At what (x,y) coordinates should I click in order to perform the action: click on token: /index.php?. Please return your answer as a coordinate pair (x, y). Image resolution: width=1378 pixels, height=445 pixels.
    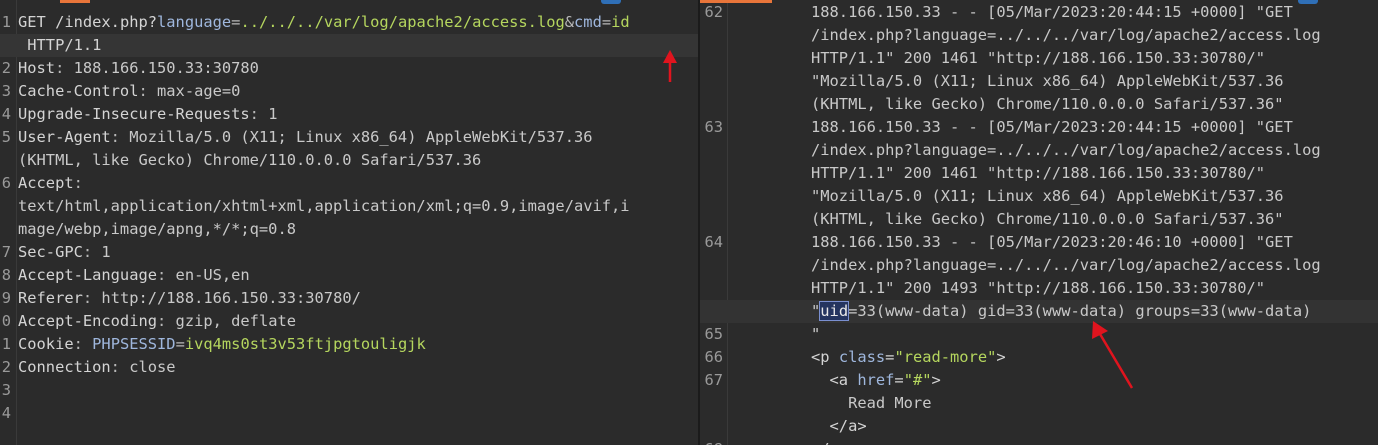
    Looking at the image, I should click on (106, 22).